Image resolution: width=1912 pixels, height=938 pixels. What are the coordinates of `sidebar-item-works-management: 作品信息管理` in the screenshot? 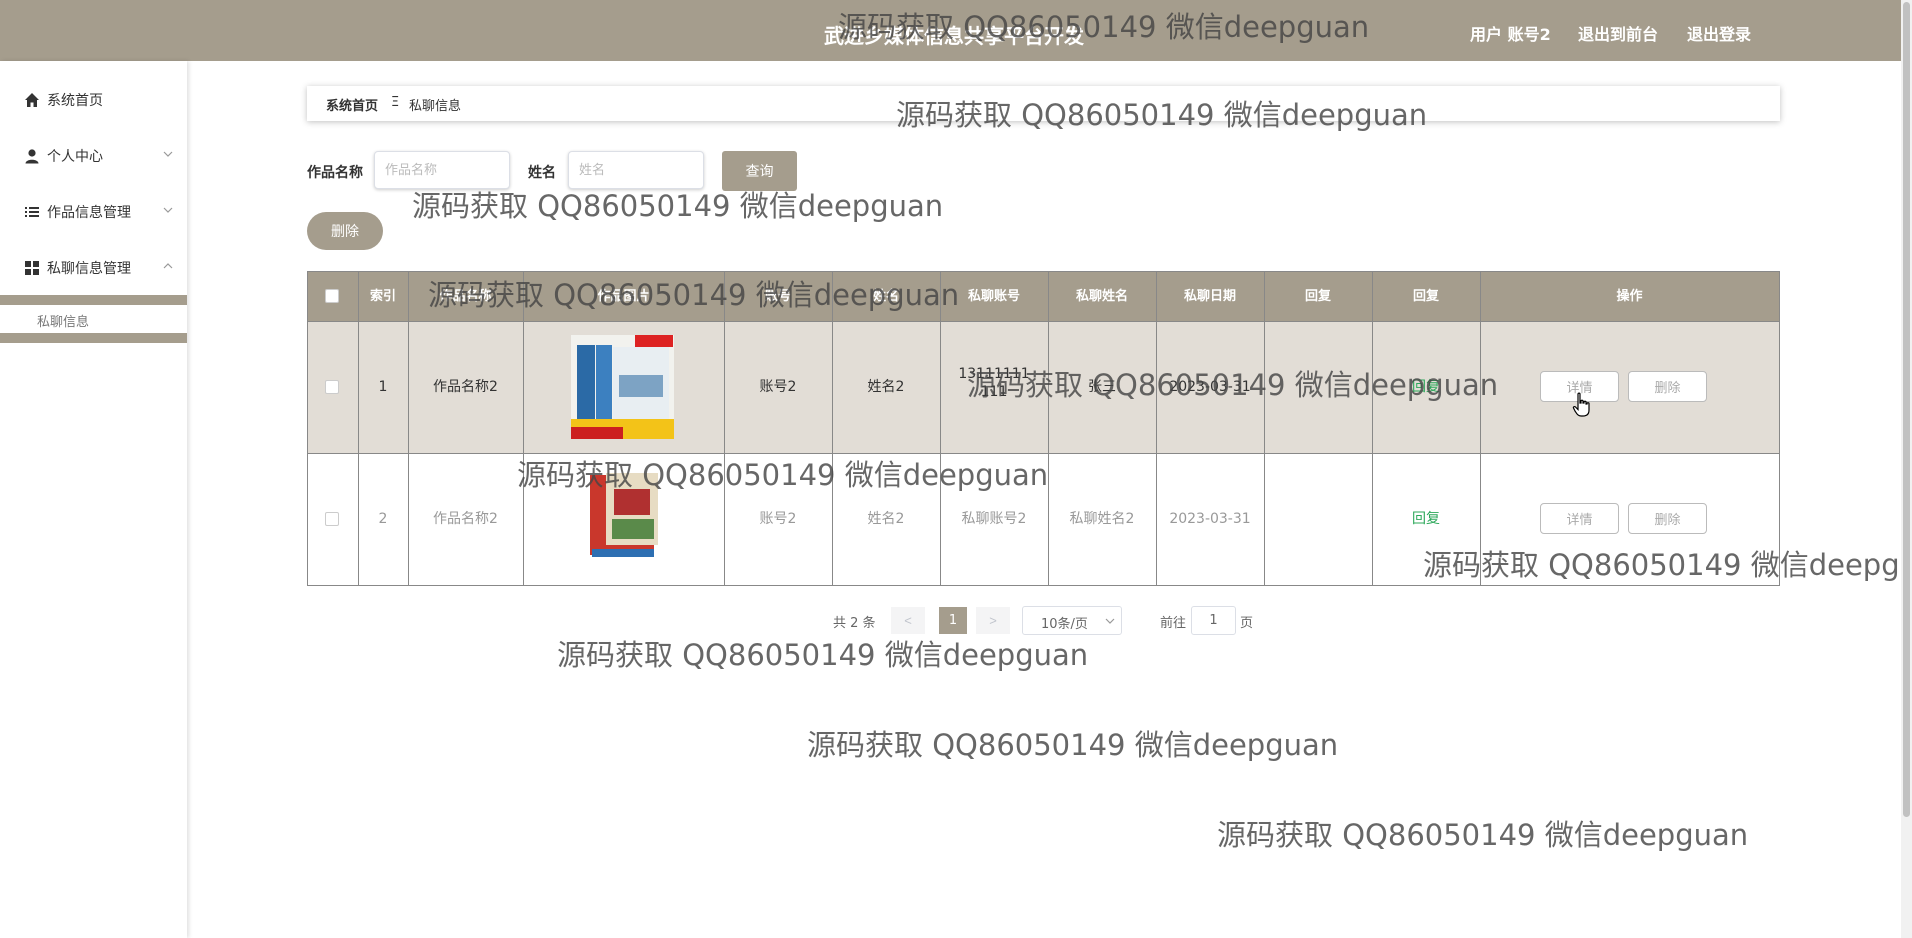 It's located at (93, 212).